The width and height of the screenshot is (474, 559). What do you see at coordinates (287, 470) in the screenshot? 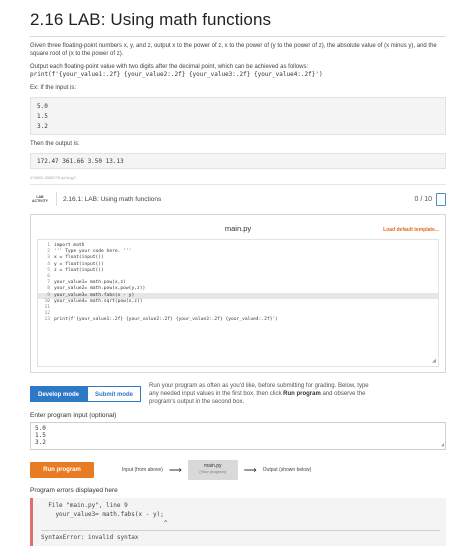
I see `output-to-label: Output (shown below)` at bounding box center [287, 470].